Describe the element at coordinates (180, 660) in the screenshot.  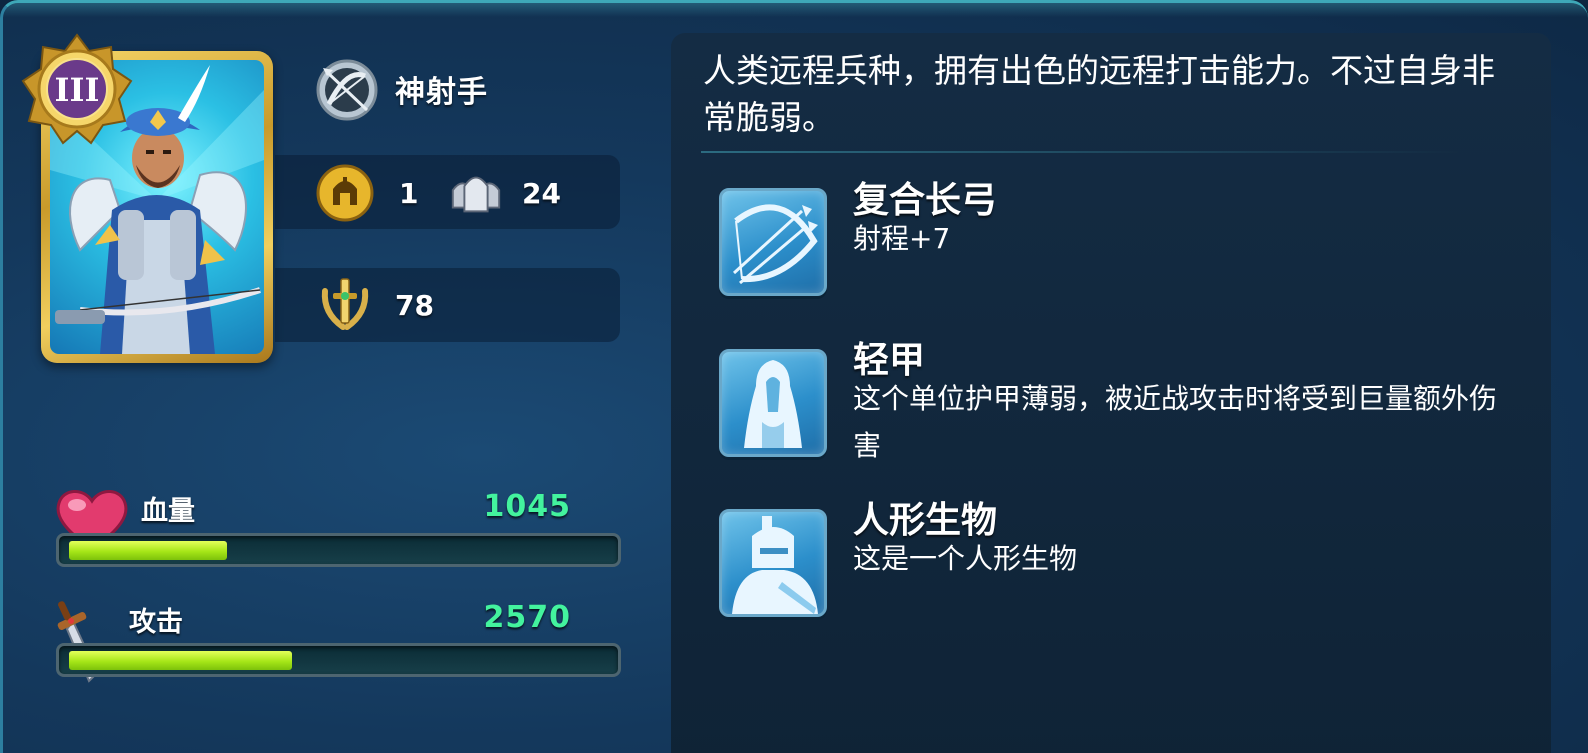
I see `attack-bar-fill` at that location.